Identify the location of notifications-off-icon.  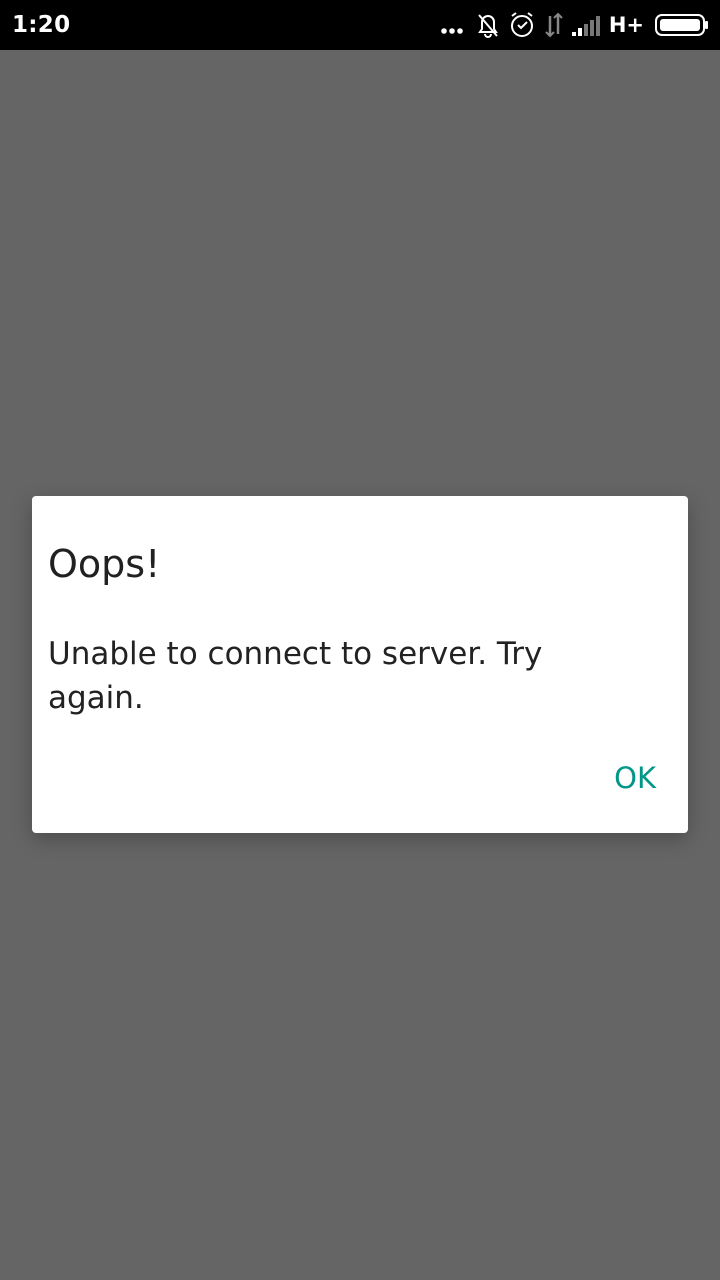
(488, 25).